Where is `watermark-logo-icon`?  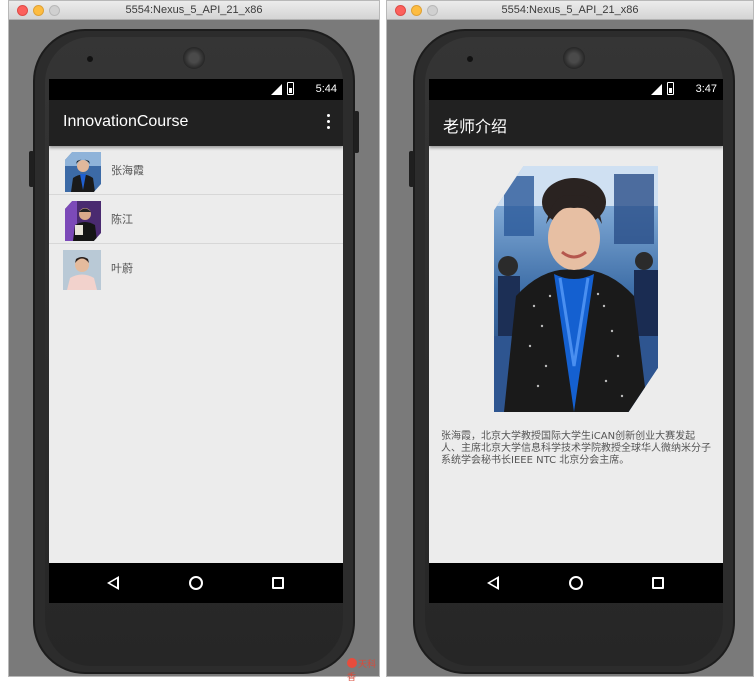
watermark-logo-icon is located at coordinates (352, 663).